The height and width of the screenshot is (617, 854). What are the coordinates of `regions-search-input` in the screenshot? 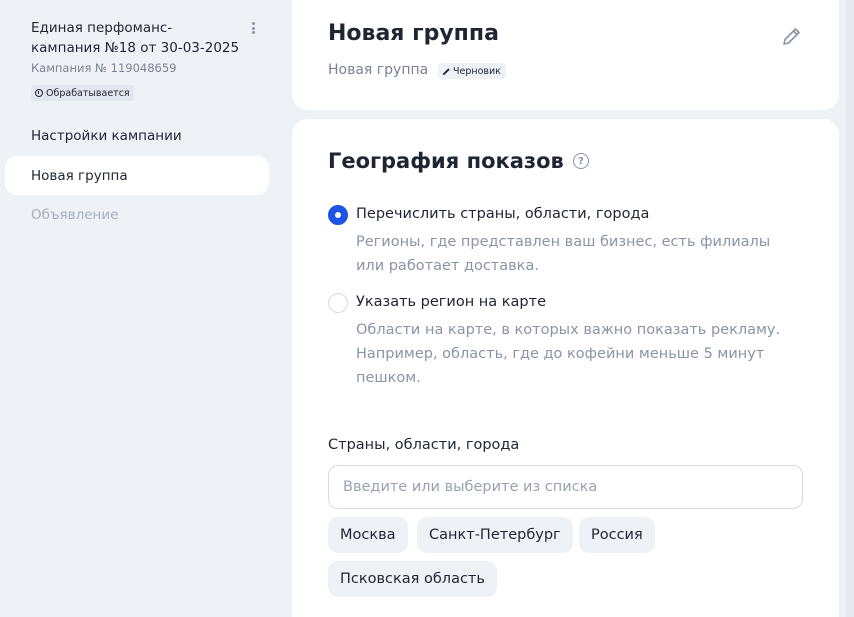 It's located at (565, 487).